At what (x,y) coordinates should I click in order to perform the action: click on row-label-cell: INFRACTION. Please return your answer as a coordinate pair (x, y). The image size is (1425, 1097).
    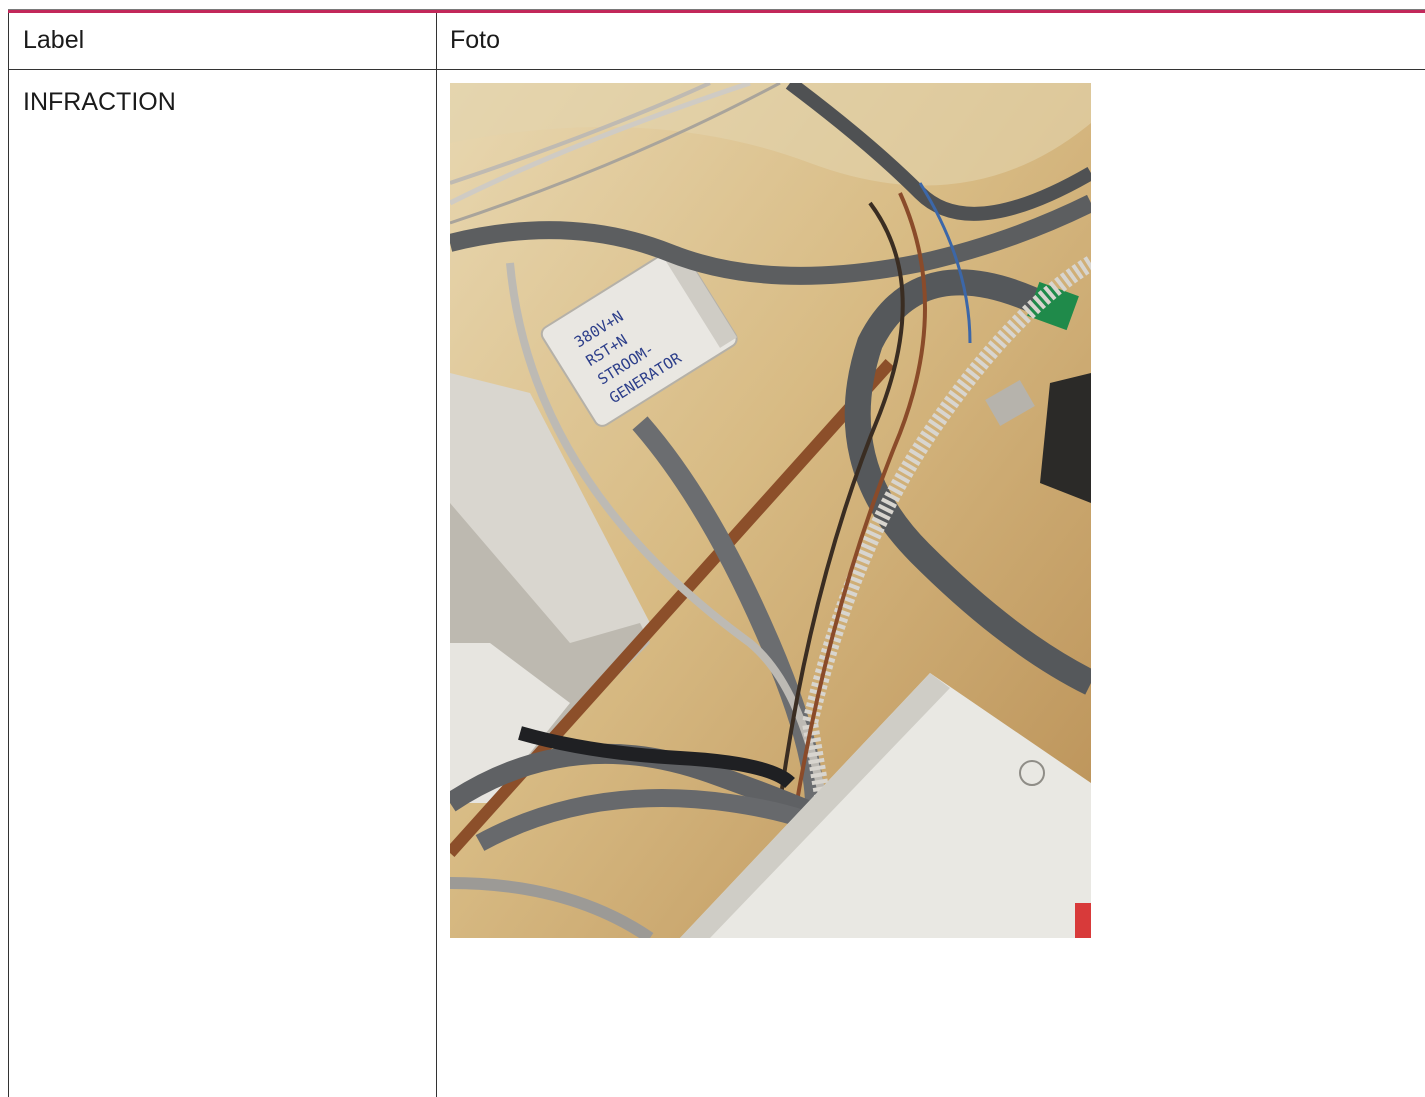
    Looking at the image, I should click on (99, 102).